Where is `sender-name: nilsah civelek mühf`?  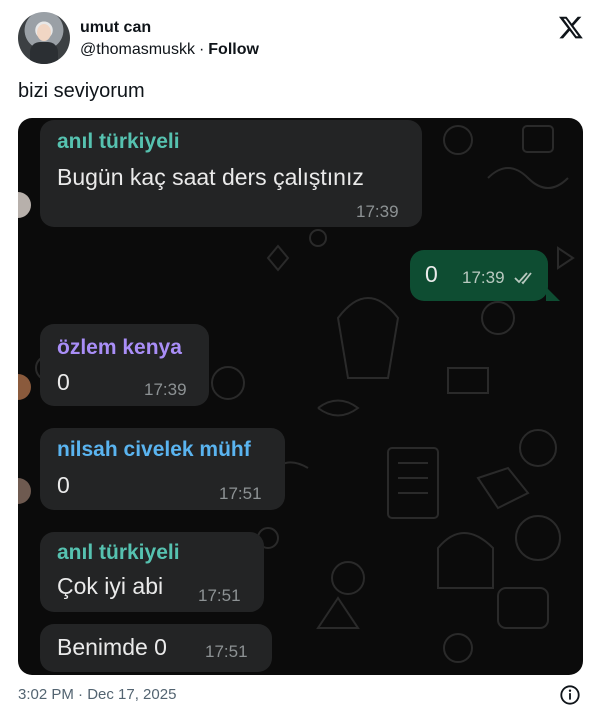 sender-name: nilsah civelek mühf is located at coordinates (154, 449).